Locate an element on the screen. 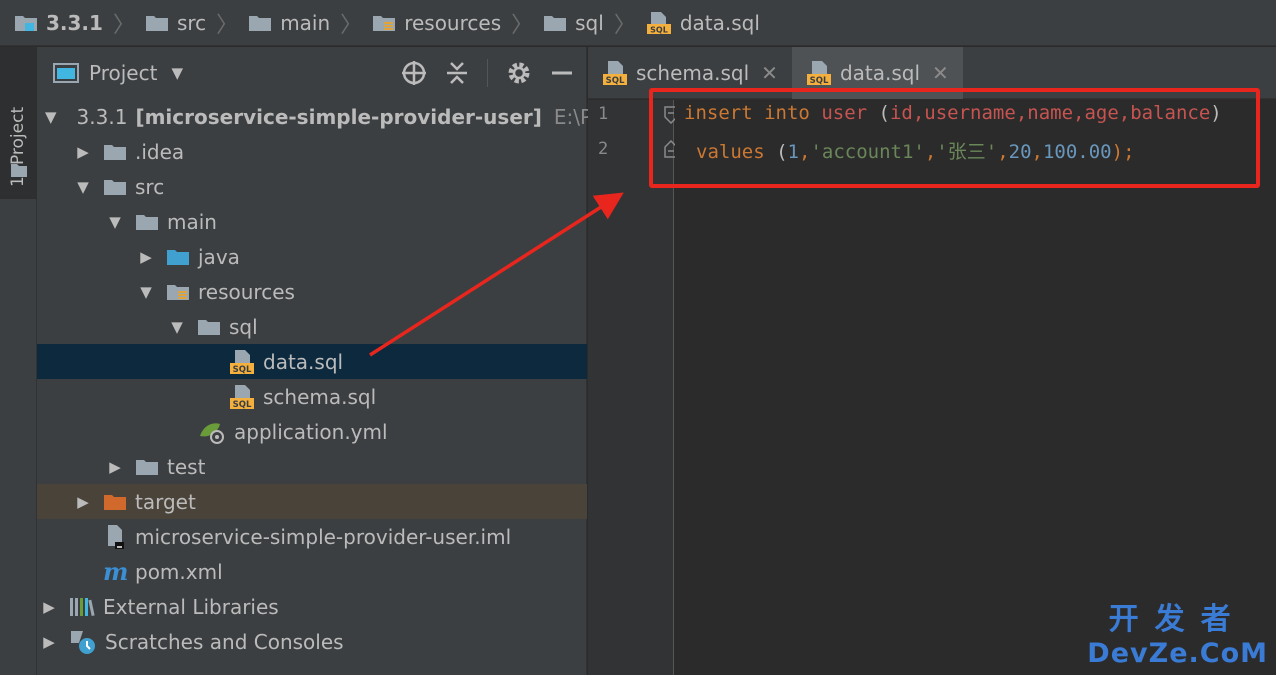 The height and width of the screenshot is (675, 1276). watermark-cn: 开发者 is located at coordinates (1177, 619).